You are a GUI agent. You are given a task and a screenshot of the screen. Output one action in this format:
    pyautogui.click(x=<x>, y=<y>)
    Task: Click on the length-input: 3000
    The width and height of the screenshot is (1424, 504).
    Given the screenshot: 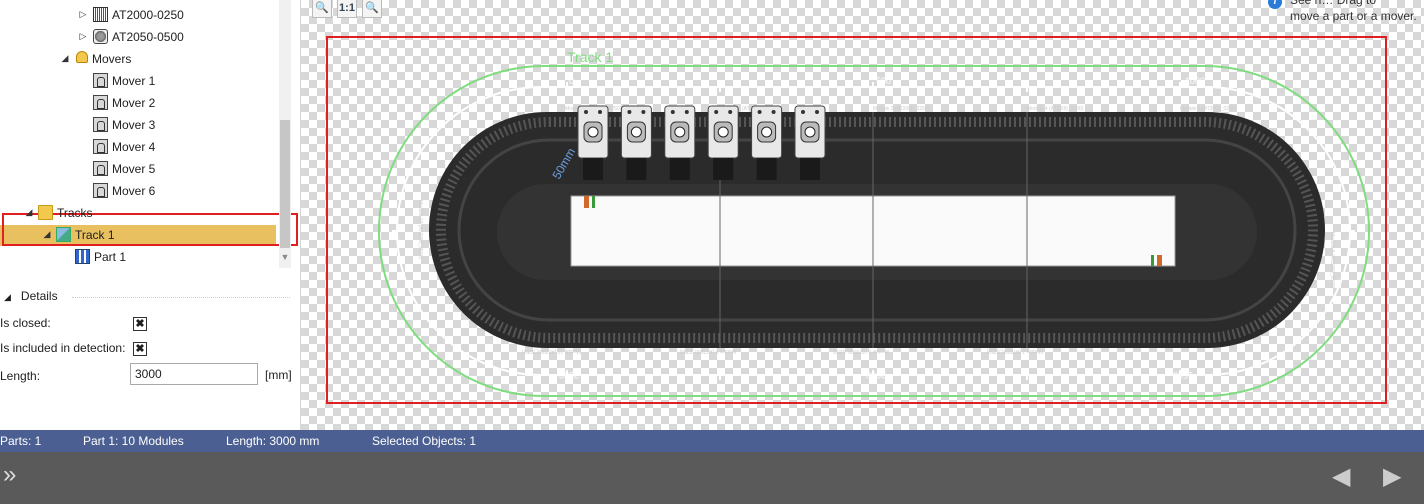 What is the action you would take?
    pyautogui.click(x=194, y=374)
    